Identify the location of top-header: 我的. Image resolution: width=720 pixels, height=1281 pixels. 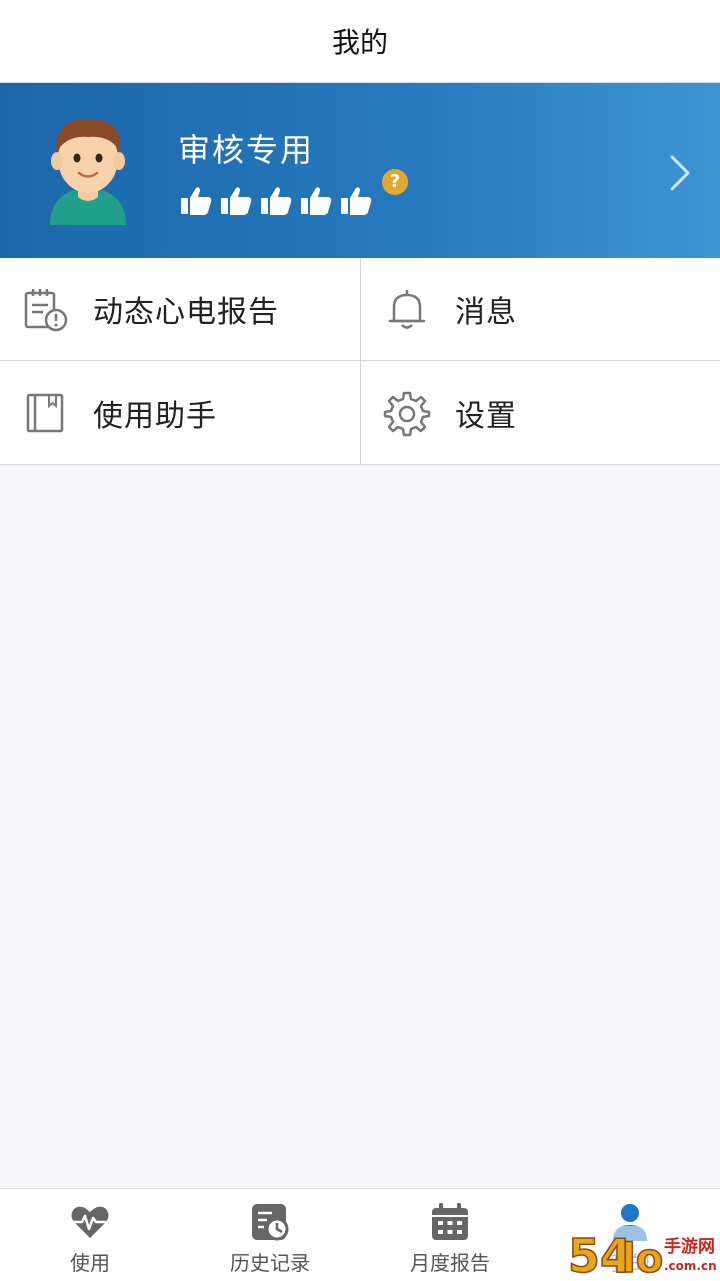
(360, 41).